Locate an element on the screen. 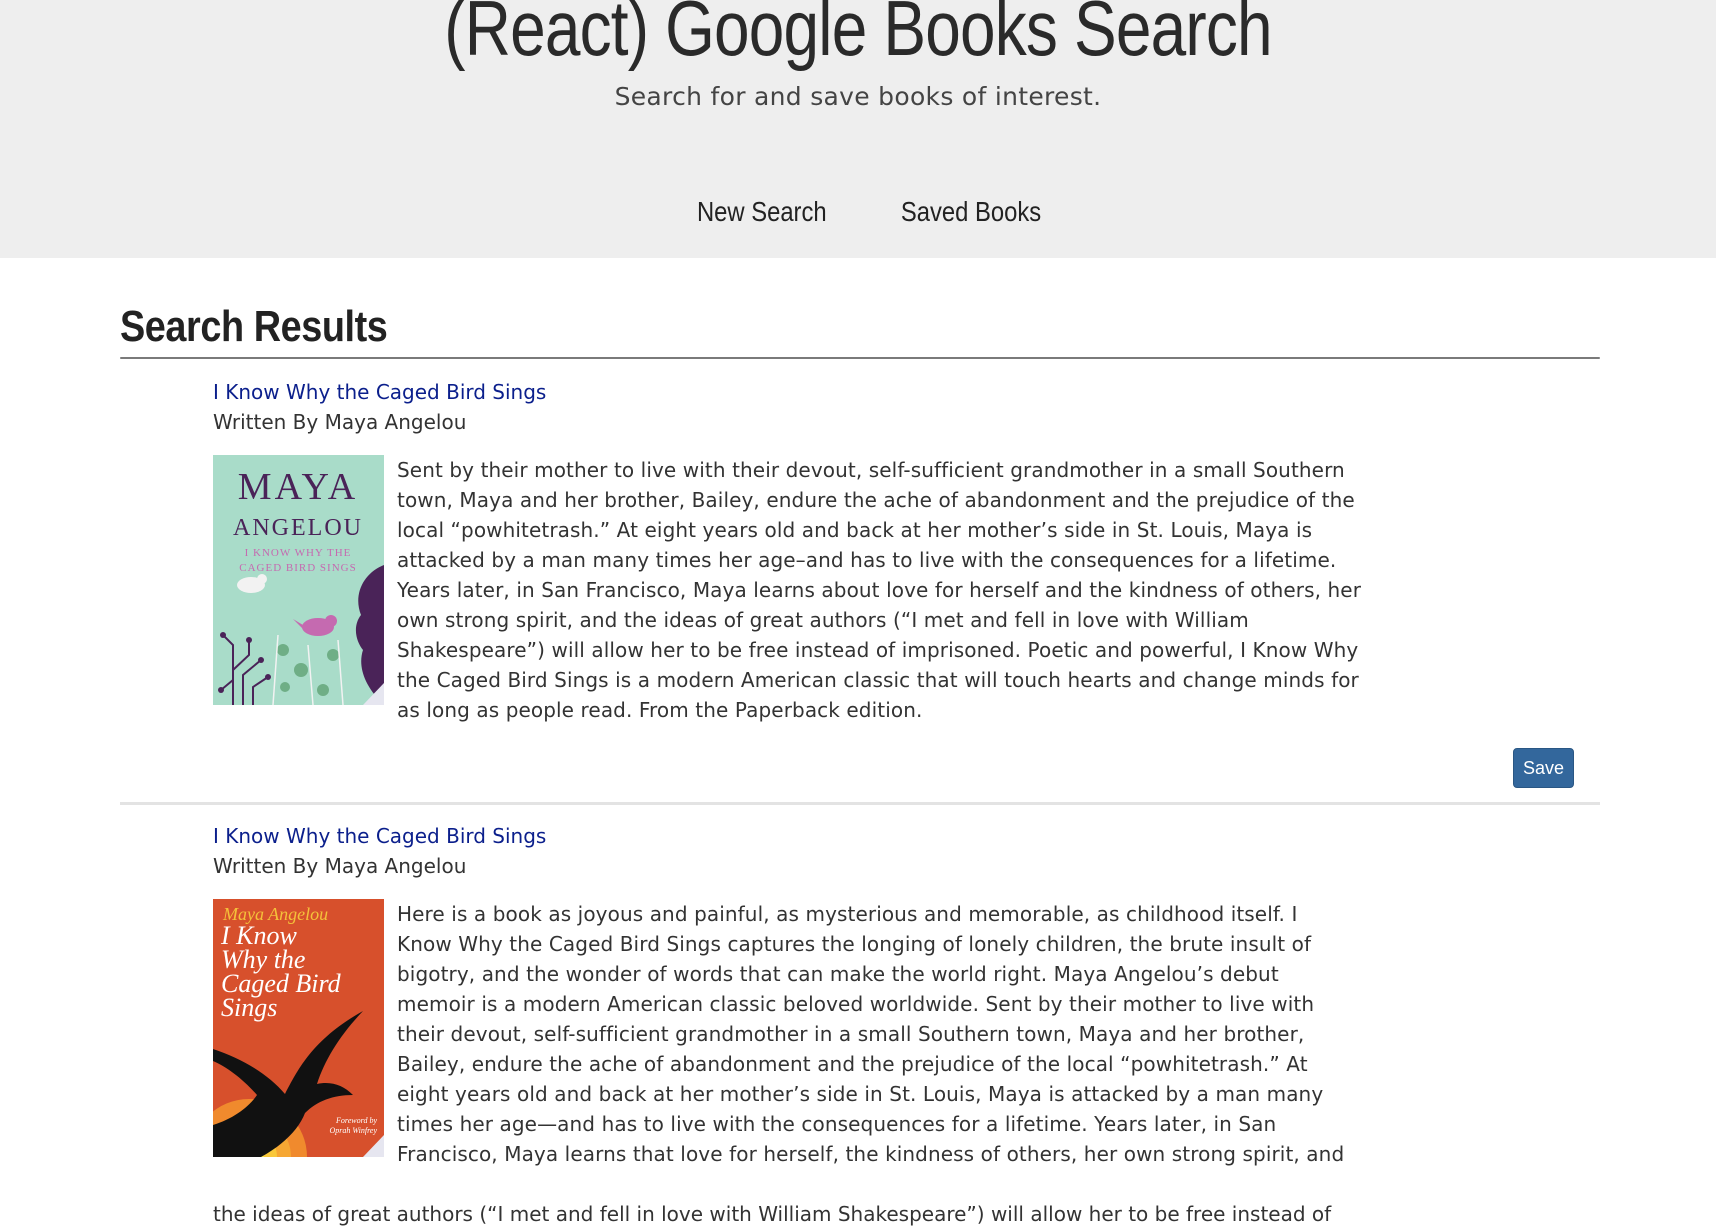 Image resolution: width=1716 pixels, height=1229 pixels. svg-text: MAYA is located at coordinates (298, 487).